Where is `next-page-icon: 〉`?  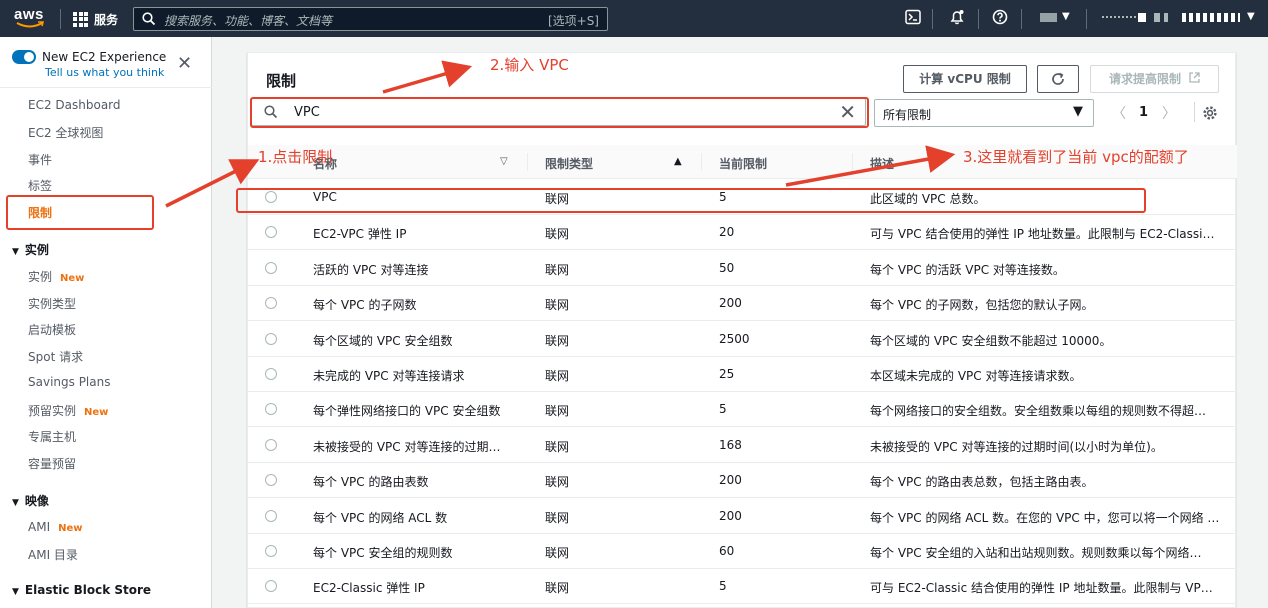
next-page-icon: 〉 is located at coordinates (1169, 113).